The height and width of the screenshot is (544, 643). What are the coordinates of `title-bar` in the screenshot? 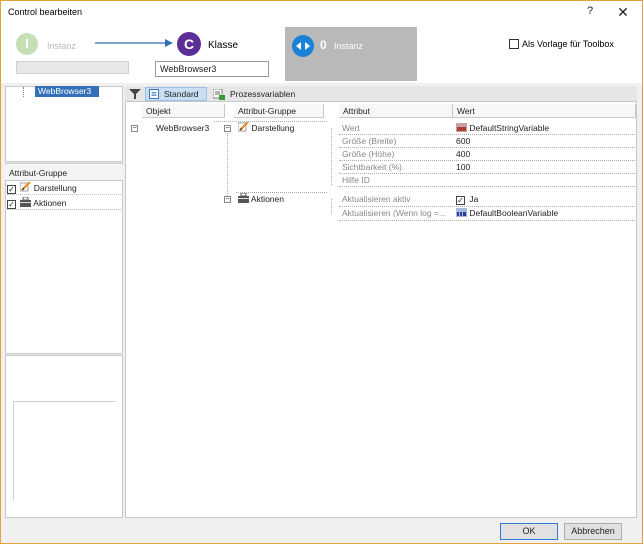 It's located at (321, 13).